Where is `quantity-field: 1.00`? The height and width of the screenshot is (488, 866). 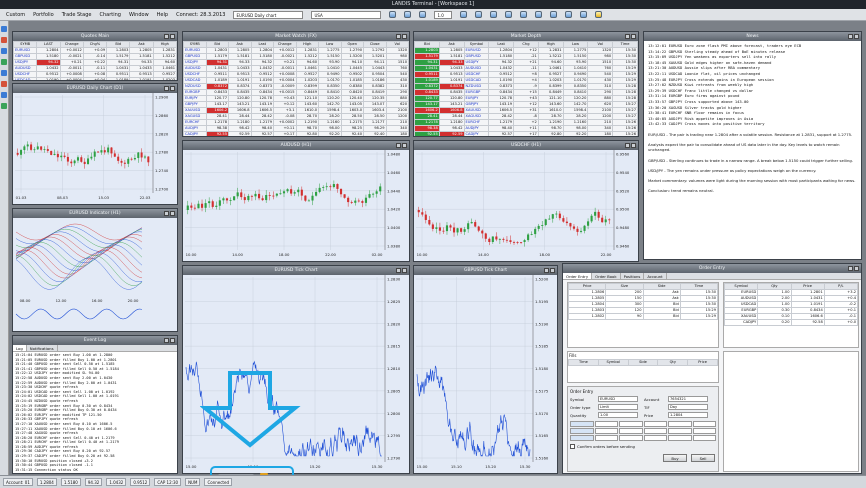
quantity-field: 1.00 is located at coordinates (618, 415).